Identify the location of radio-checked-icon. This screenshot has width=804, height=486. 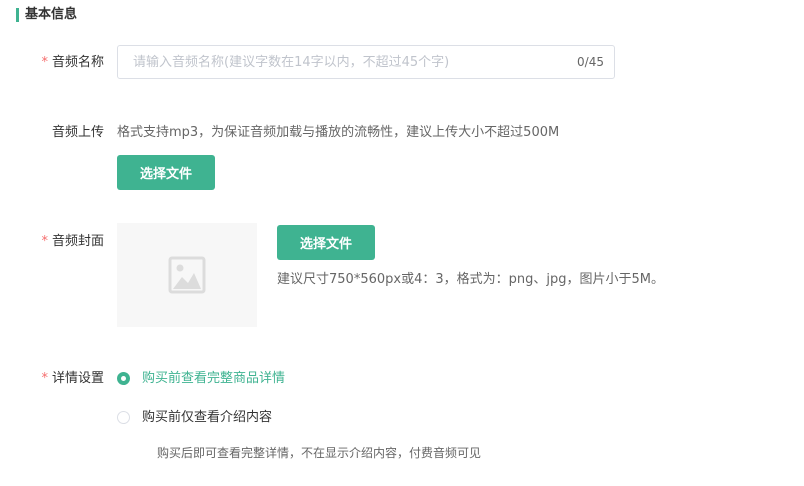
(123, 378).